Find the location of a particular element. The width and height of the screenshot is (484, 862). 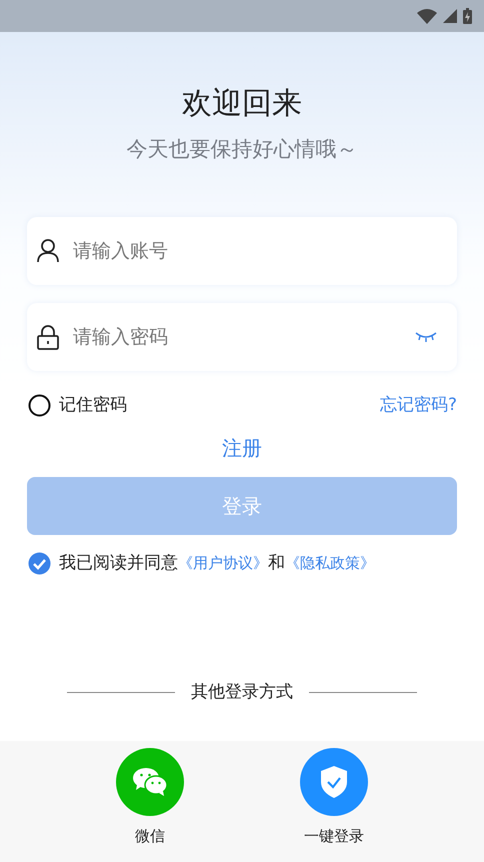

chat-bubbles-icon is located at coordinates (150, 782).